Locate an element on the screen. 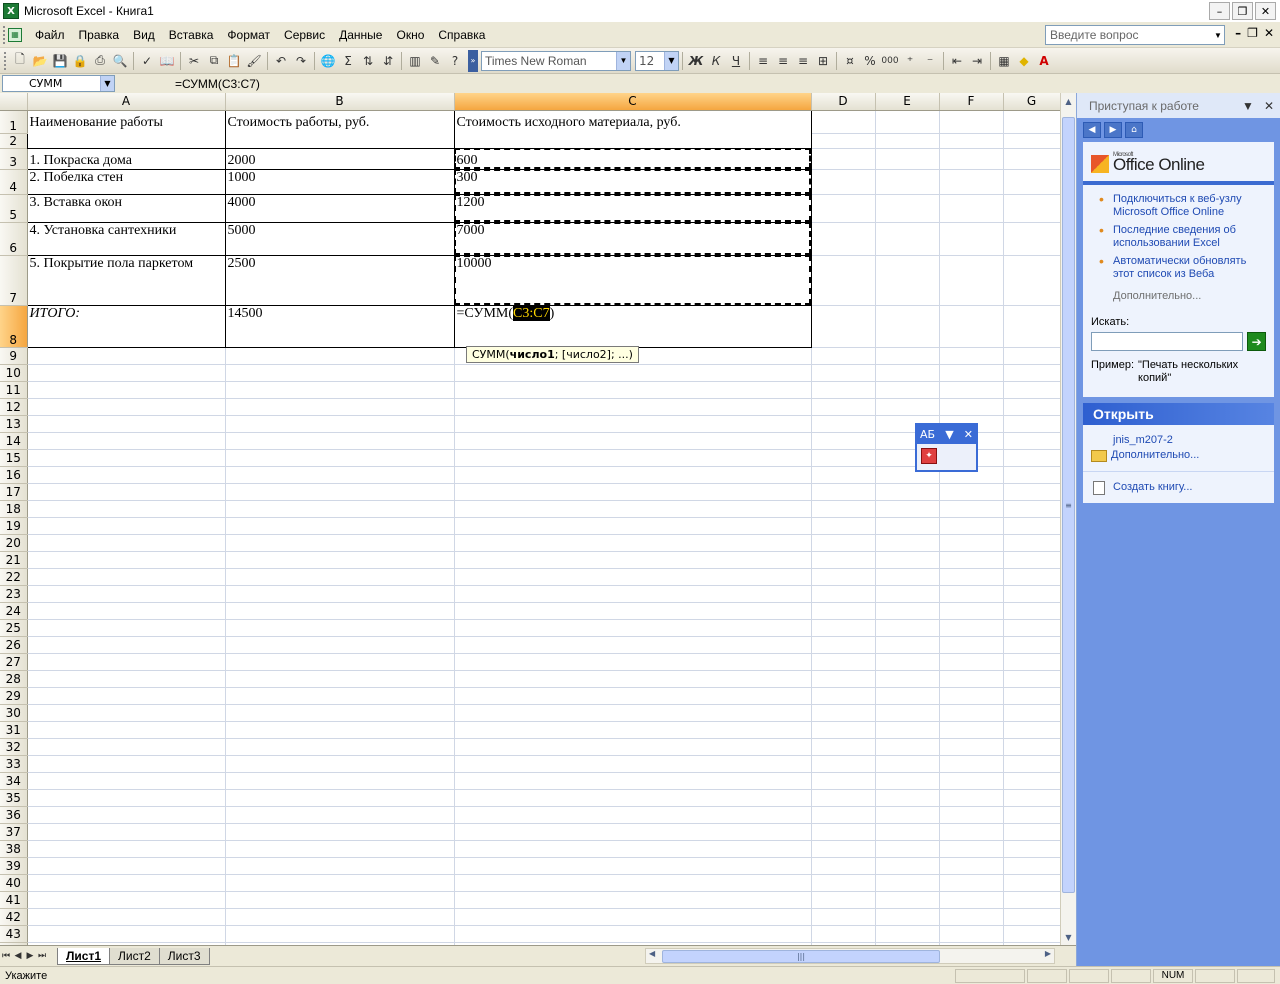 The width and height of the screenshot is (1280, 984). cell-b14 is located at coordinates (340, 441).